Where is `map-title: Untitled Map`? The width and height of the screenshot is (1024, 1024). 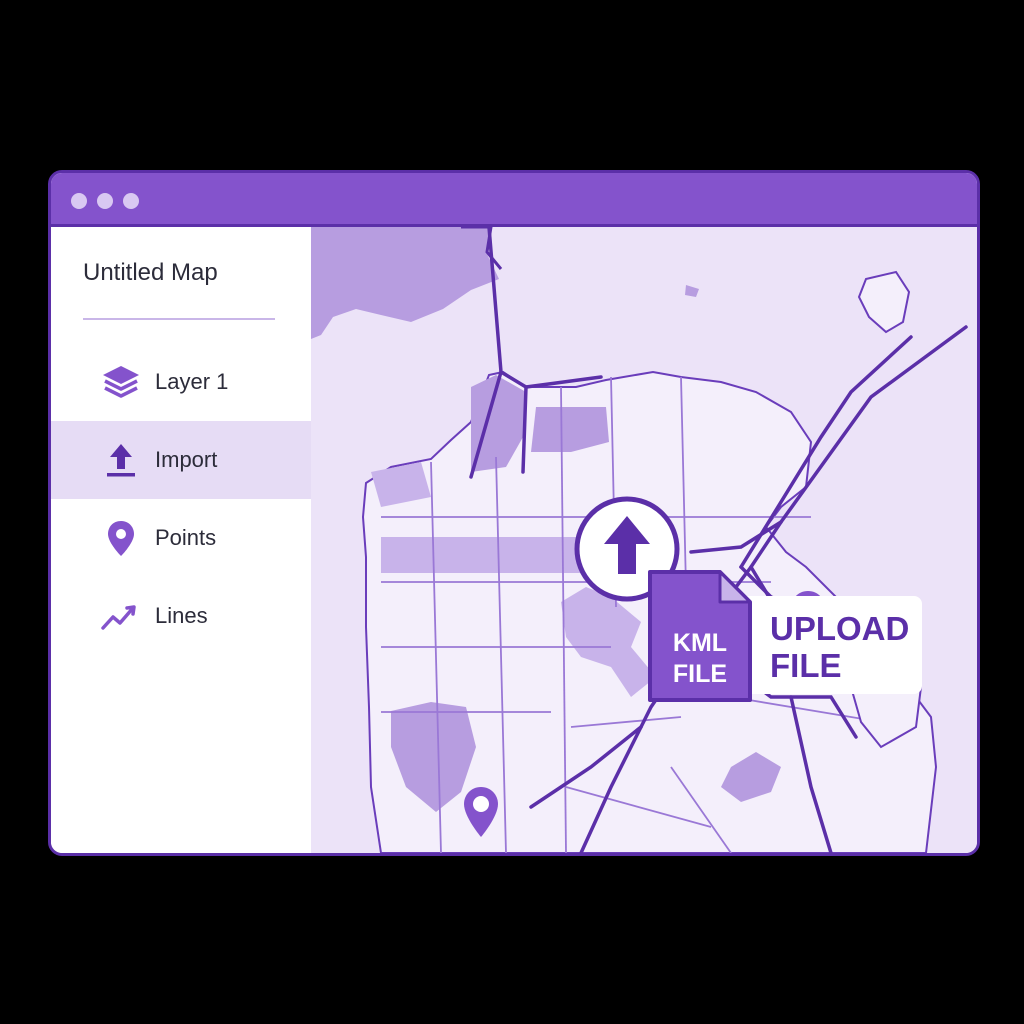 map-title: Untitled Map is located at coordinates (150, 273).